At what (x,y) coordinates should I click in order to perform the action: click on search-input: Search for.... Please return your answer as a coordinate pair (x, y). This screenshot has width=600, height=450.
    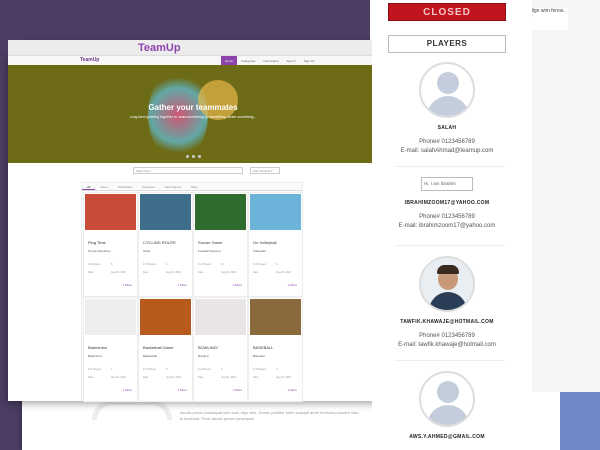
    Looking at the image, I should click on (188, 170).